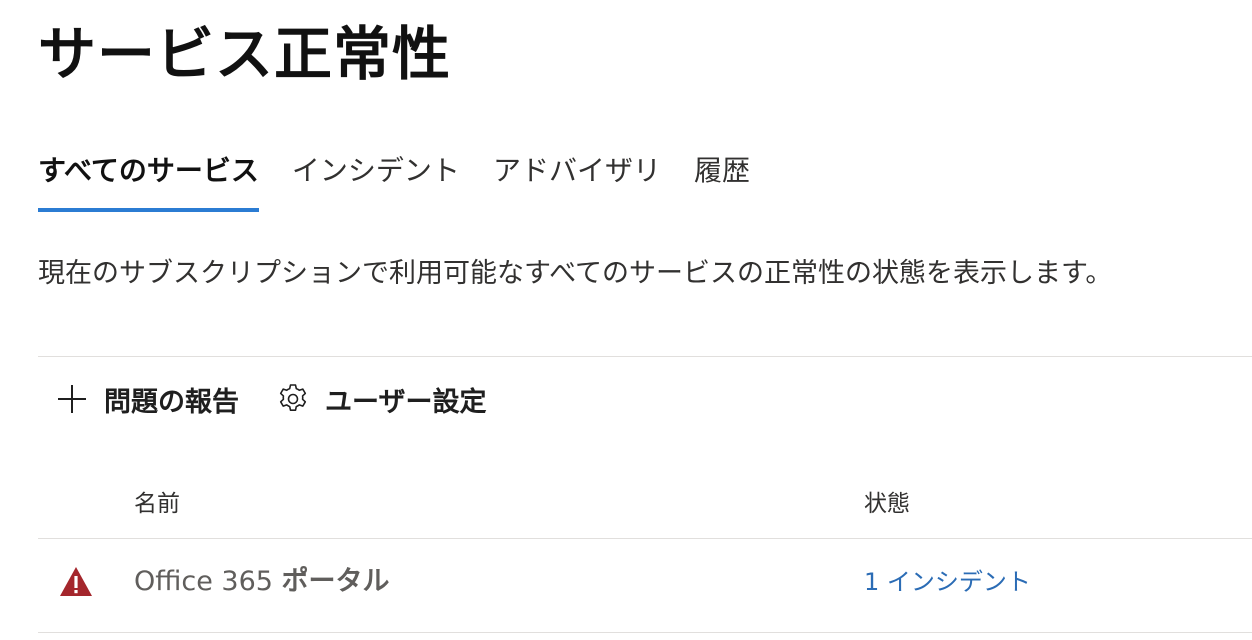 The image size is (1252, 640). I want to click on tab-advisories: アドバイザリ, so click(577, 179).